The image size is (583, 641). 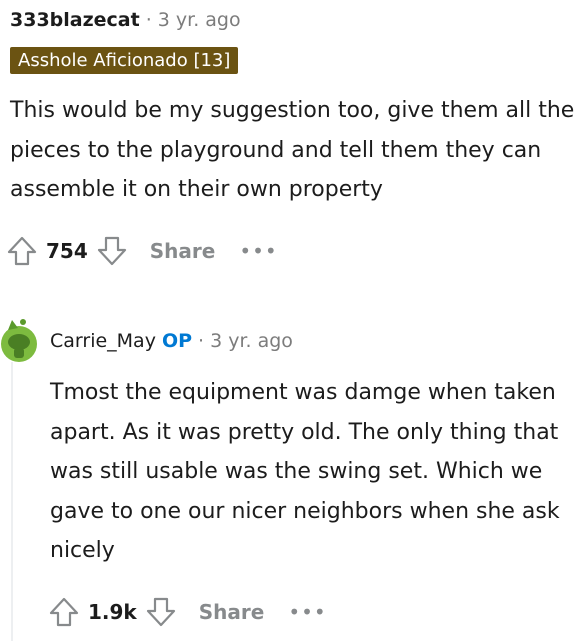 I want to click on comment-1-timestamp: 3 yr. ago, so click(x=199, y=20).